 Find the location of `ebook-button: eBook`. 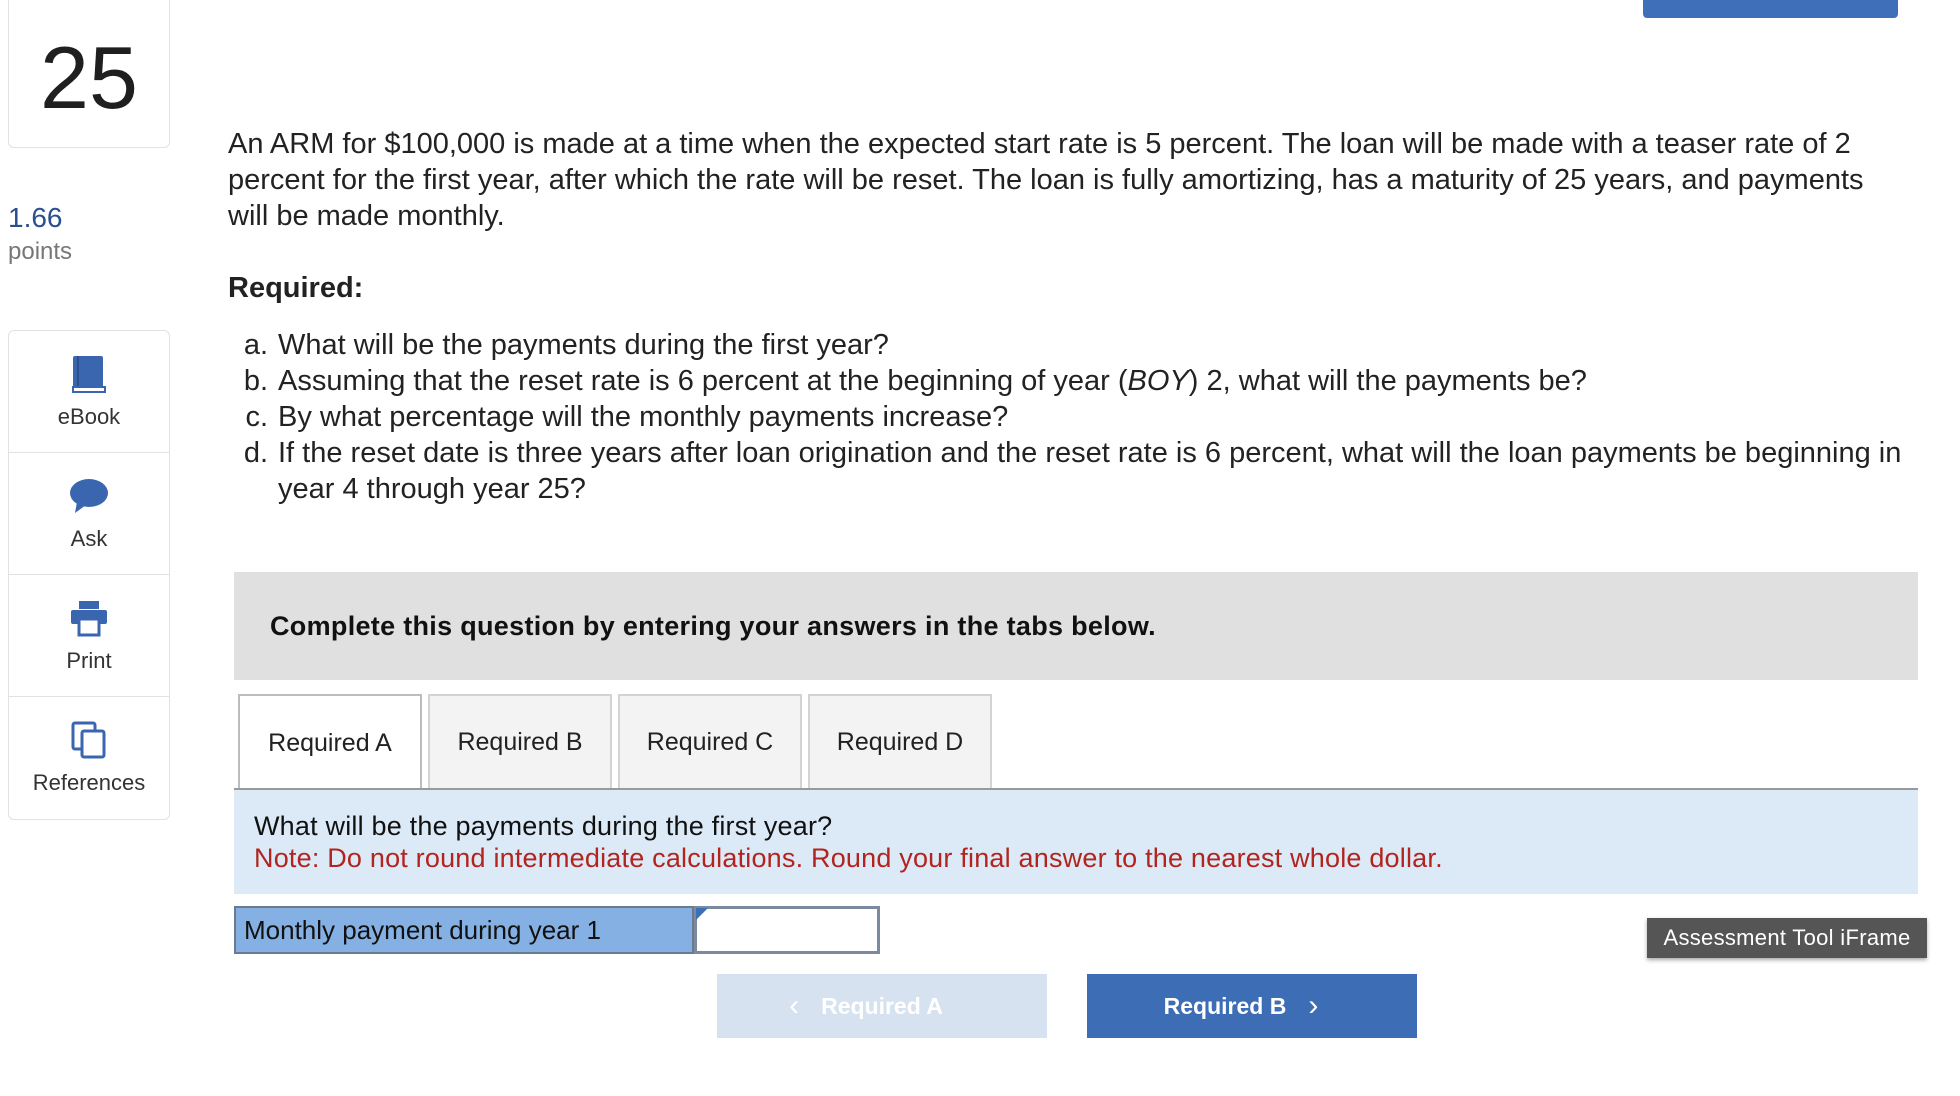

ebook-button: eBook is located at coordinates (89, 392).